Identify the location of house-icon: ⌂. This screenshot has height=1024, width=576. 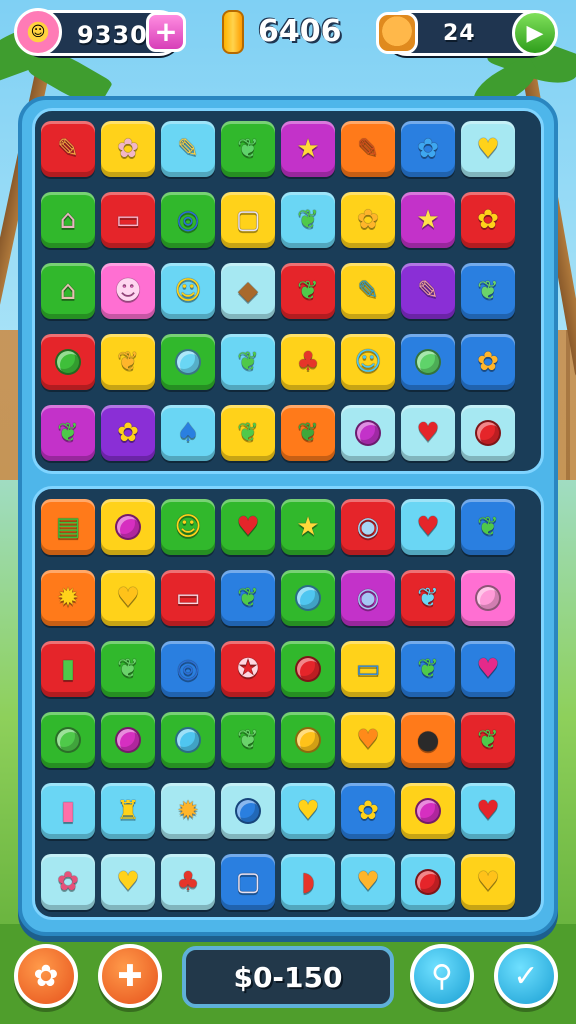
(68, 220).